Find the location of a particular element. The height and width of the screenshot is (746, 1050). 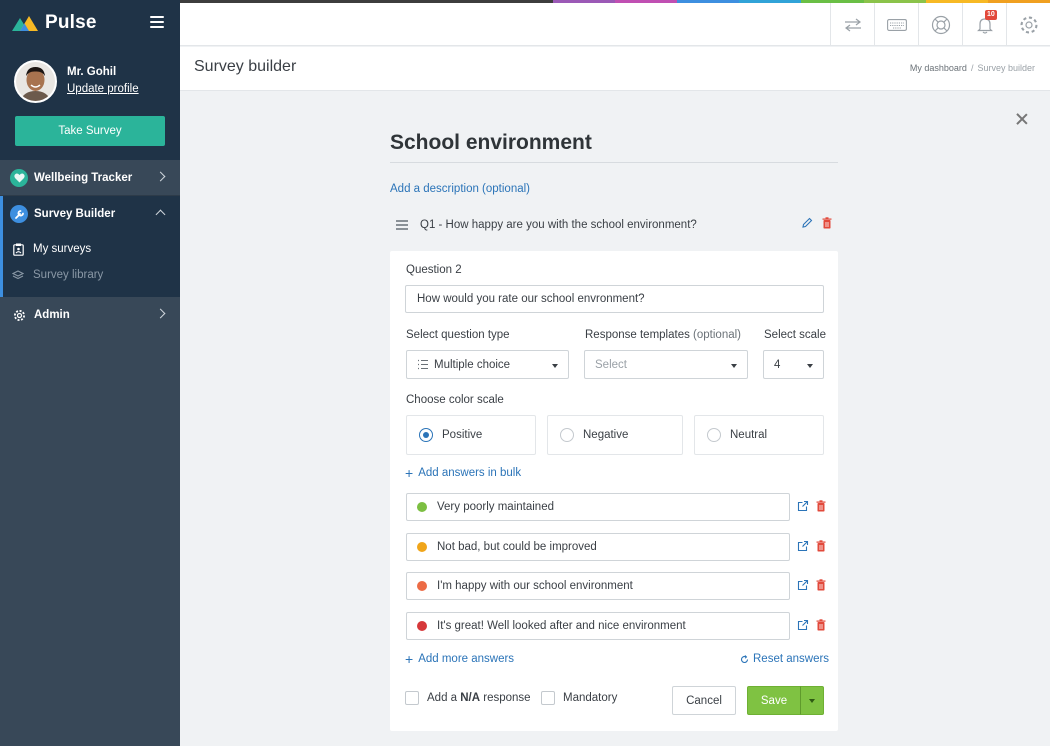

mandatory-option: Mandatory is located at coordinates (579, 698).